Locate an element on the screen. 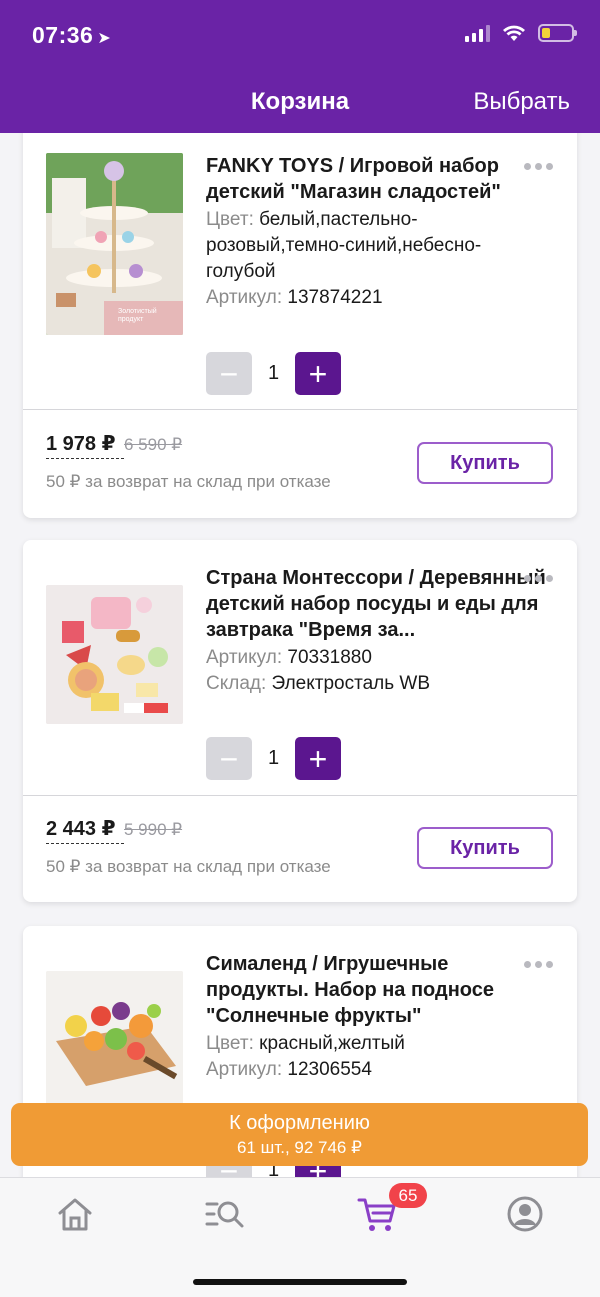  status-icons is located at coordinates (521, 33).